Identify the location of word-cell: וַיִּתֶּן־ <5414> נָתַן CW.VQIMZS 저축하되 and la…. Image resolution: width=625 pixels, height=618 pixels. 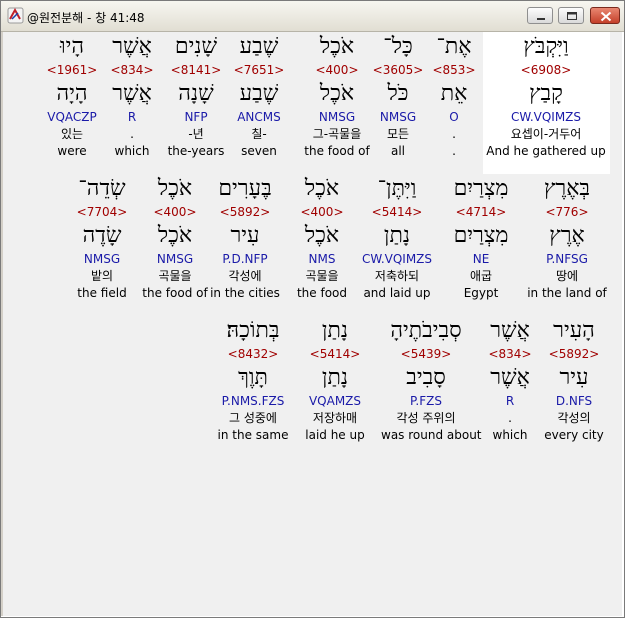
(397, 238).